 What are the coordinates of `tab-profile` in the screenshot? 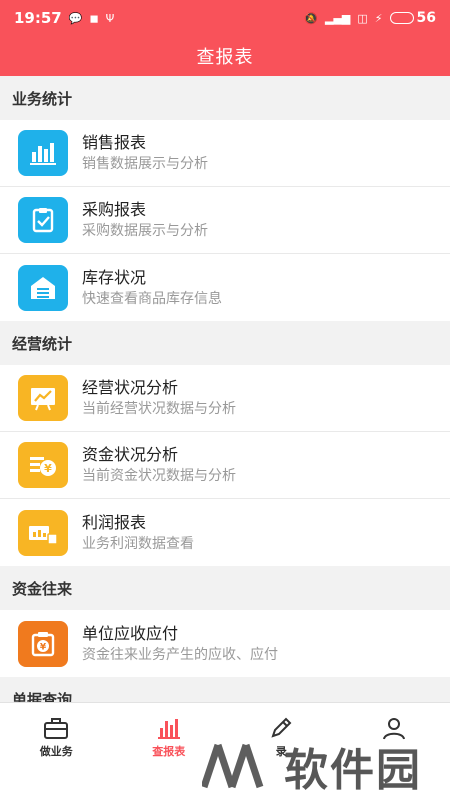 It's located at (394, 751).